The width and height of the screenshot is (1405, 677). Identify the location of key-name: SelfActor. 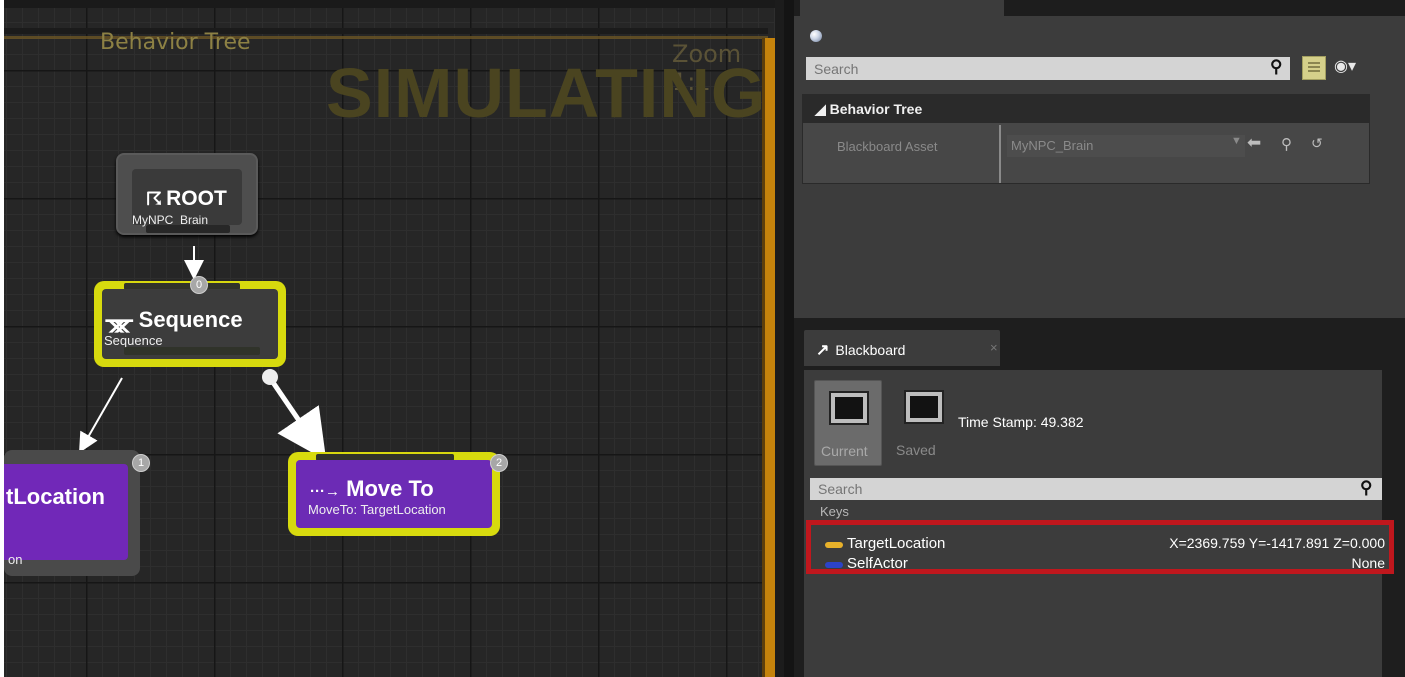
(877, 563).